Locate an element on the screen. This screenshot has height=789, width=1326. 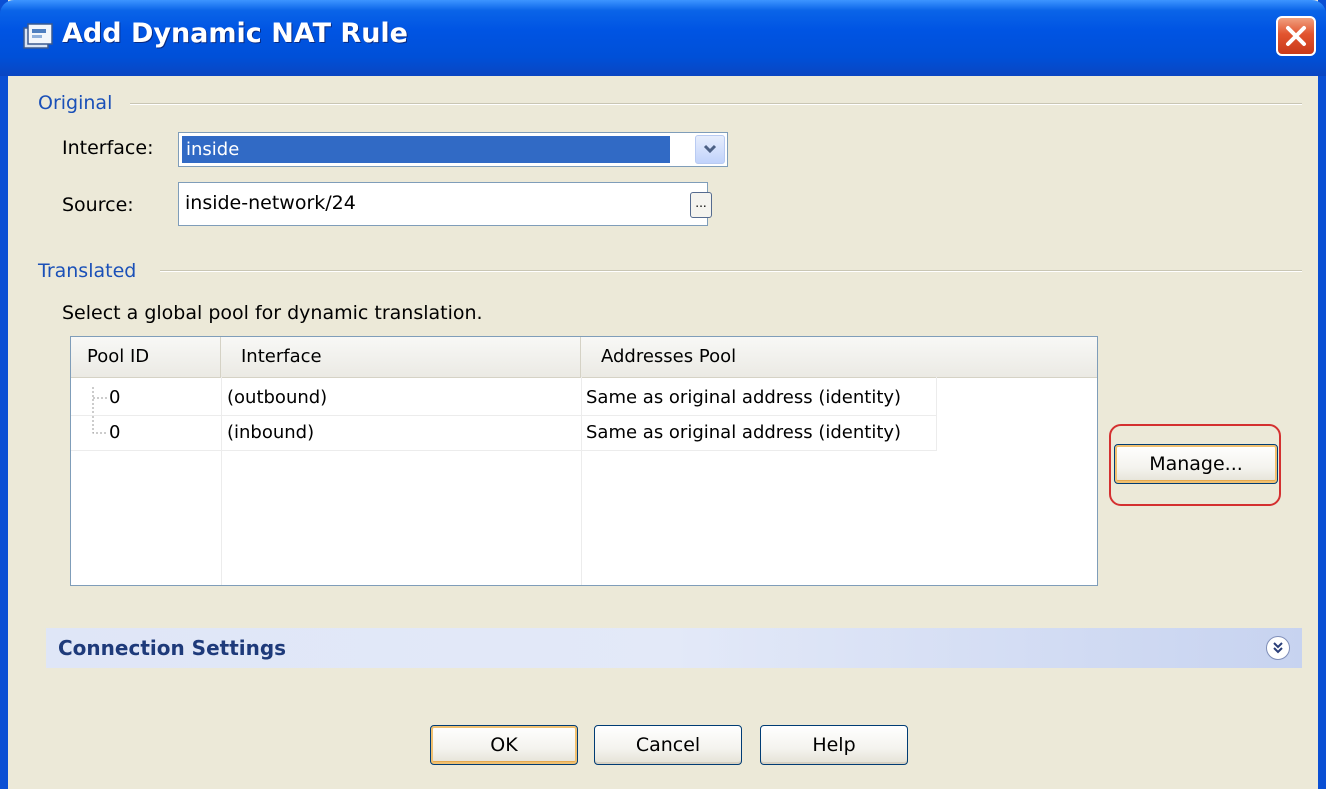
source-label: Source: is located at coordinates (98, 205).